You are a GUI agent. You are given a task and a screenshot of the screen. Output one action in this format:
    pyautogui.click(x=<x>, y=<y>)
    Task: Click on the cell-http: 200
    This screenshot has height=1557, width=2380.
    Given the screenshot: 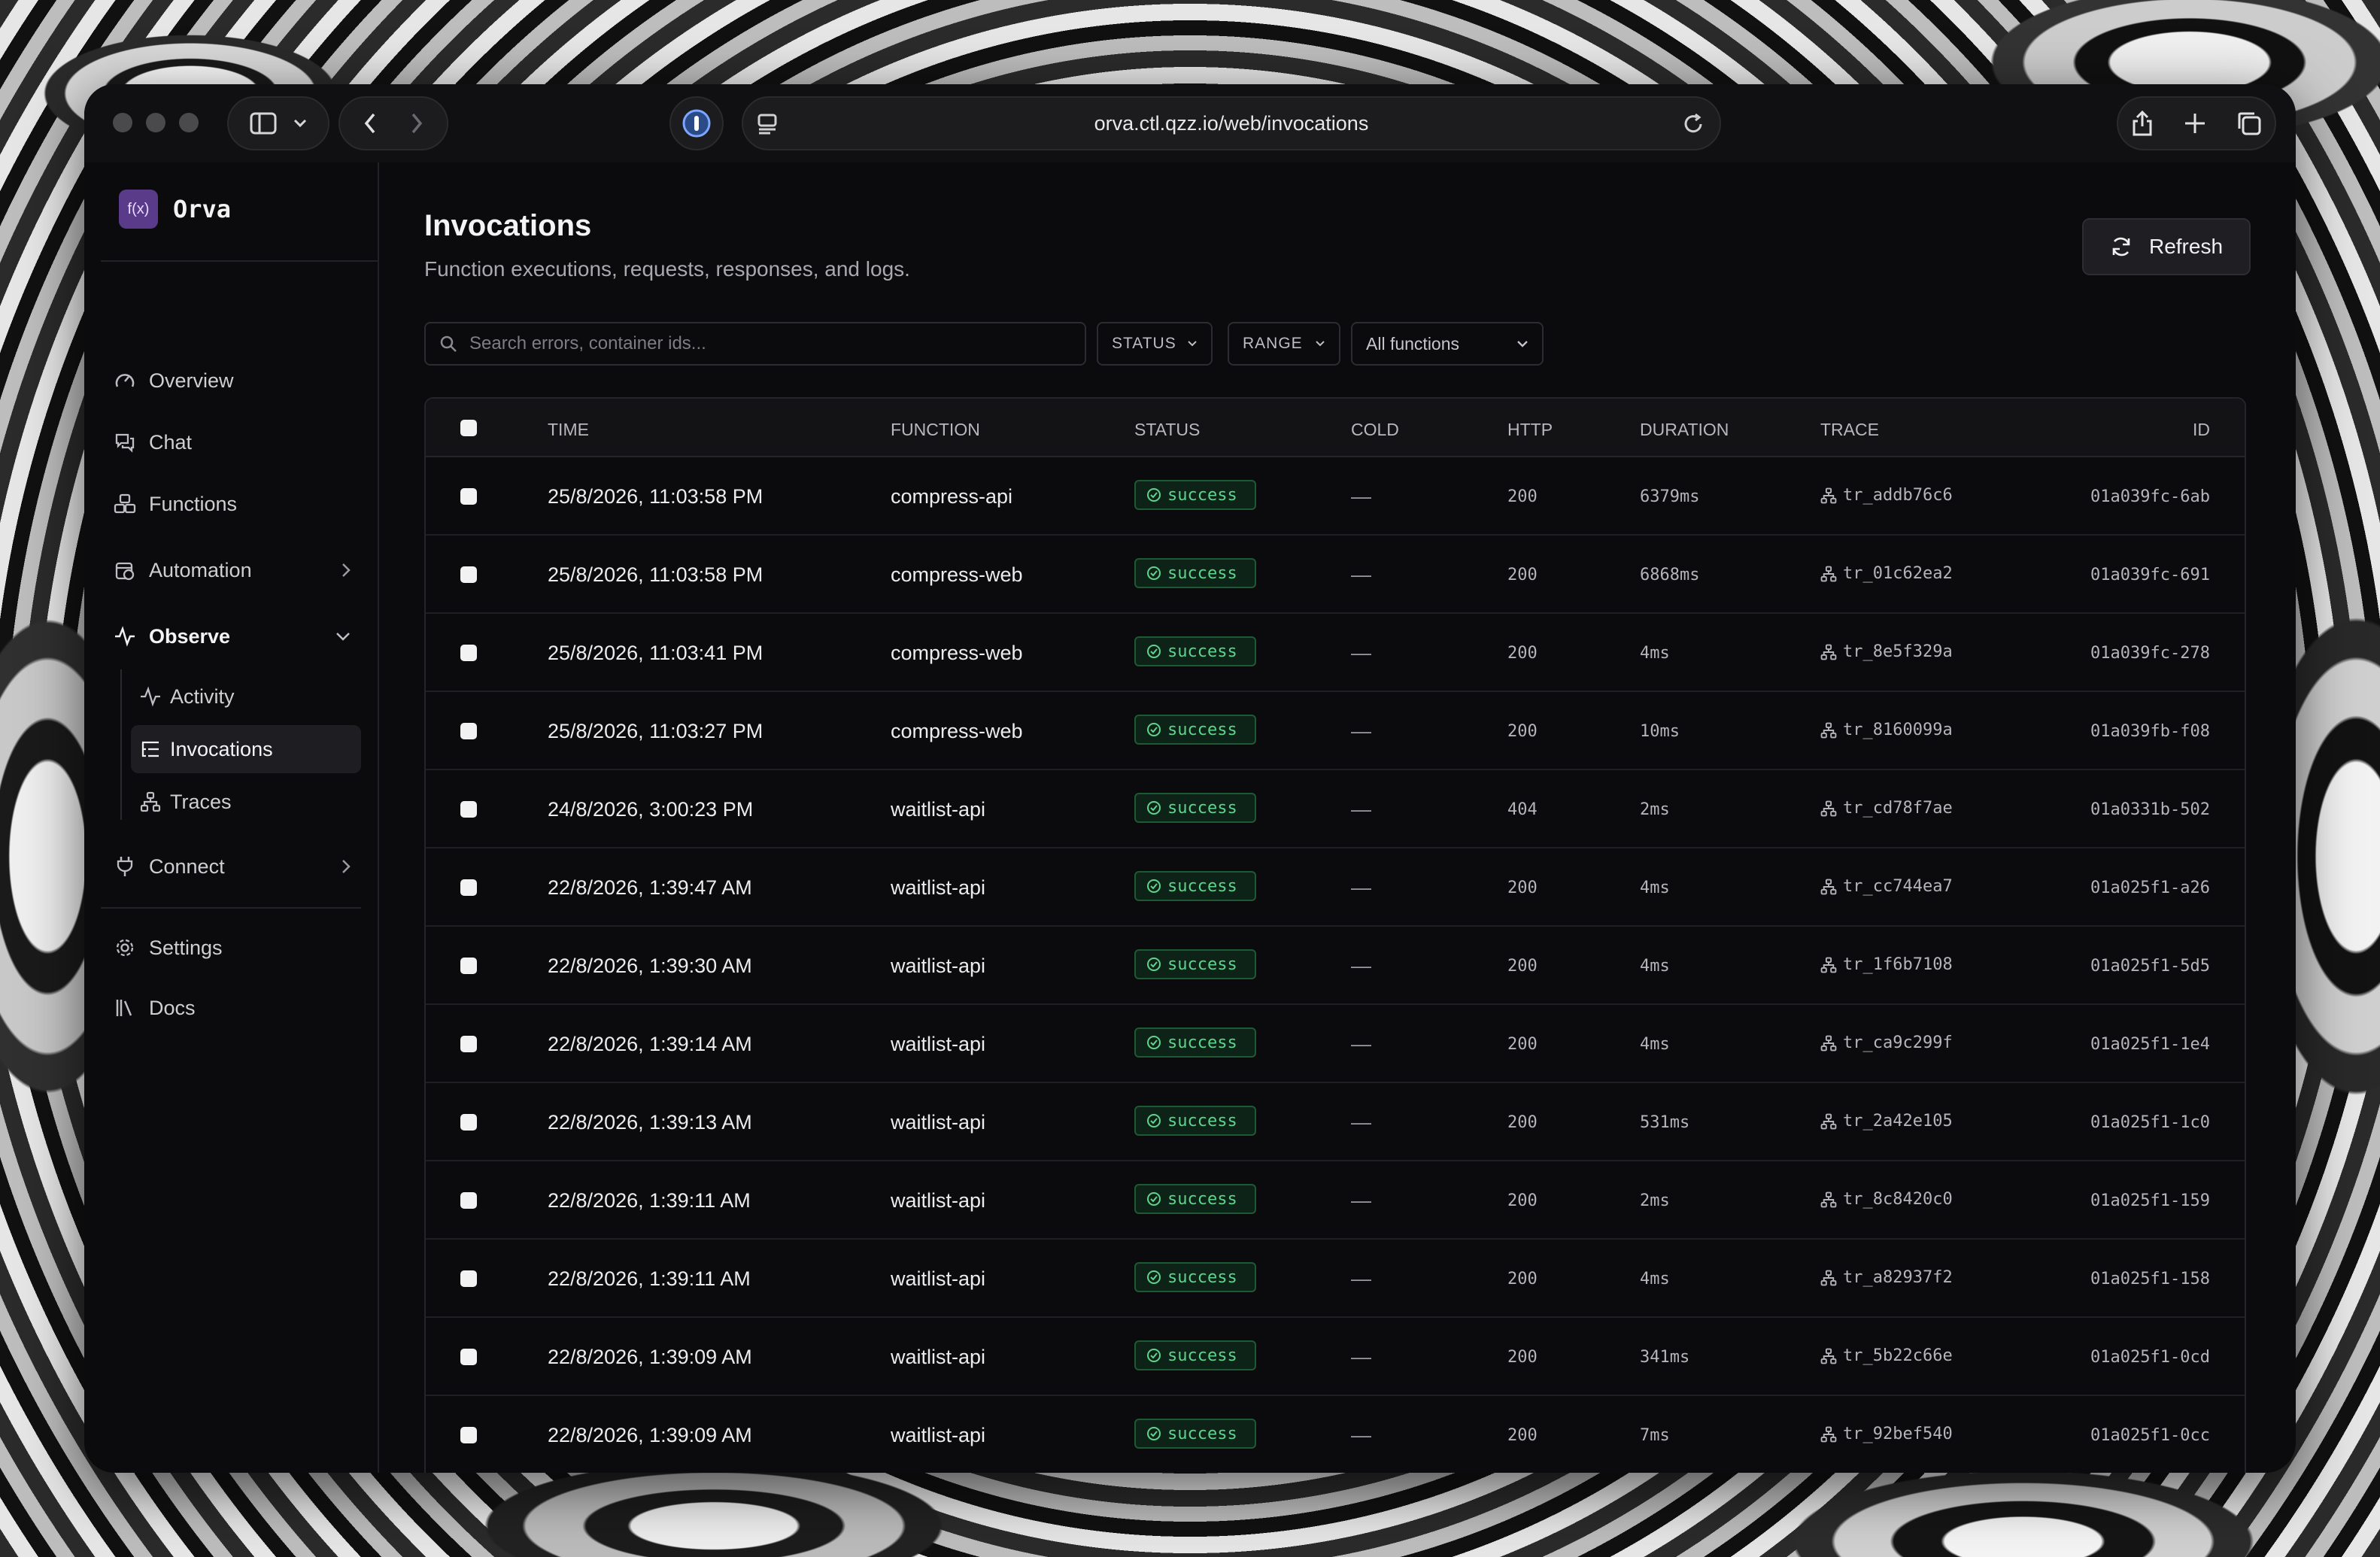 What is the action you would take?
    pyautogui.click(x=1522, y=1435)
    